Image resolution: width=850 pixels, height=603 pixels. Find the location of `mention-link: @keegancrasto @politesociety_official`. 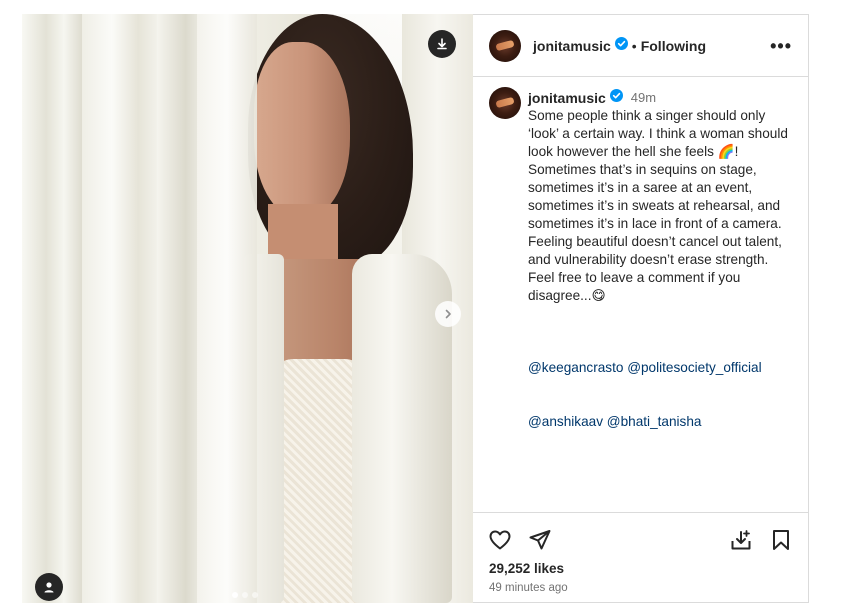

mention-link: @keegancrasto @politesociety_official is located at coordinates (663, 368).